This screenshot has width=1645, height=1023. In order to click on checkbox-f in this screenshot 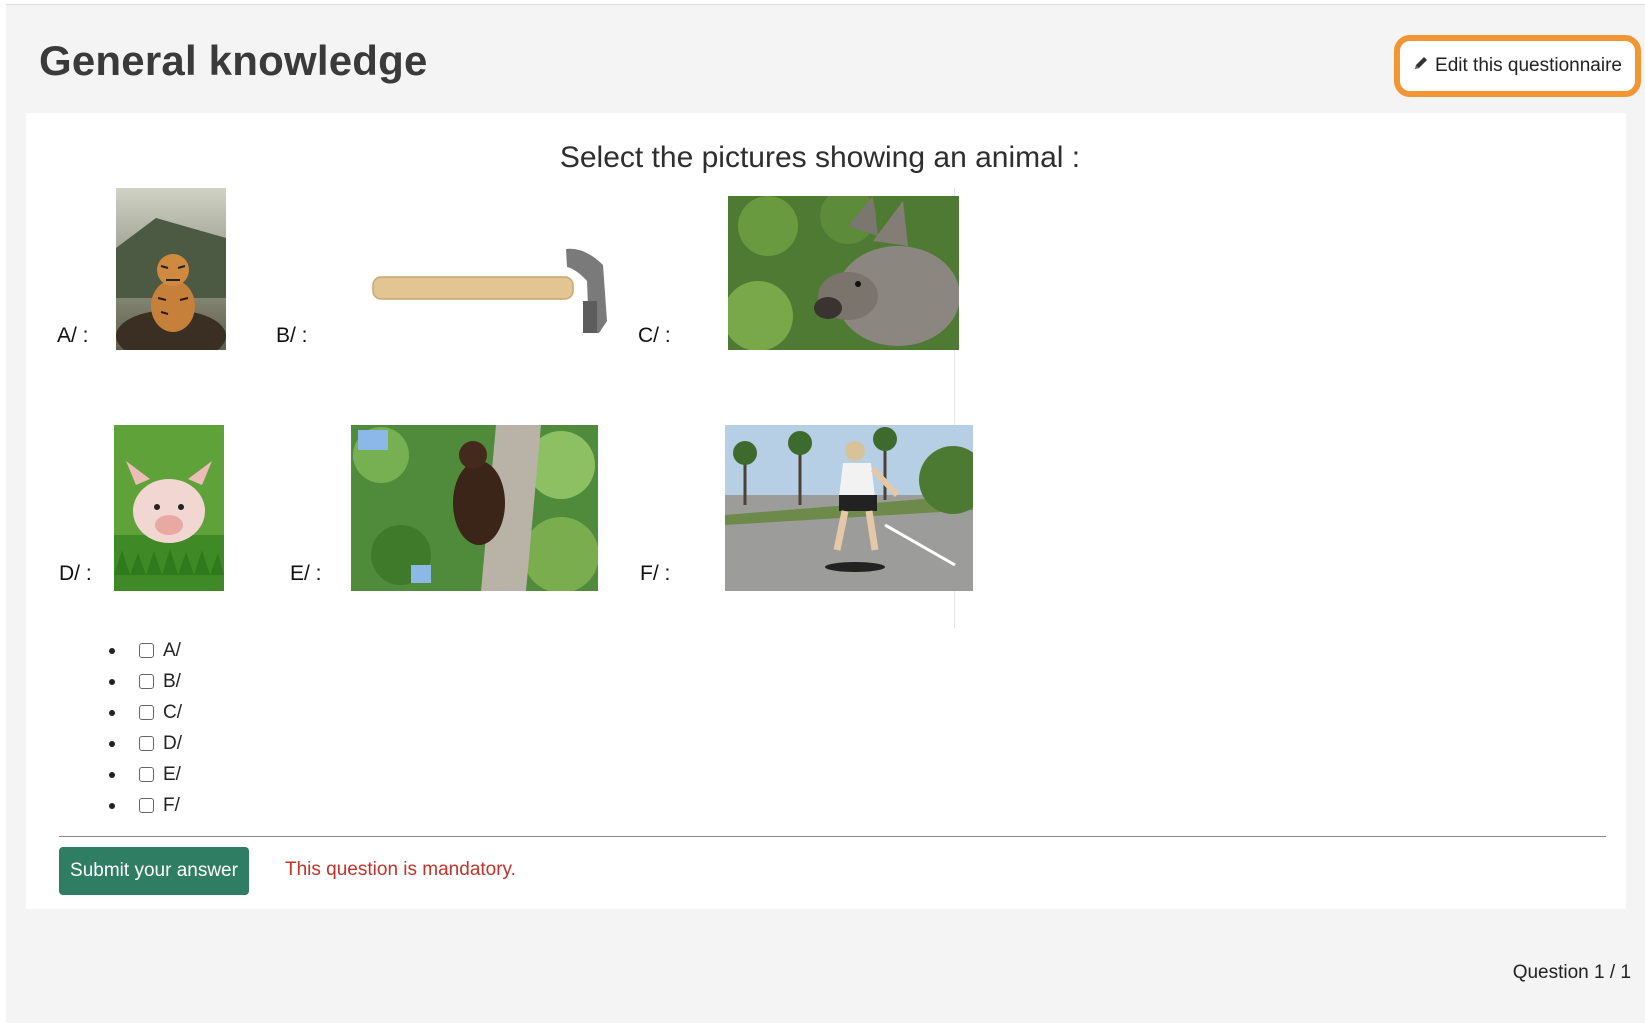, I will do `click(146, 805)`.